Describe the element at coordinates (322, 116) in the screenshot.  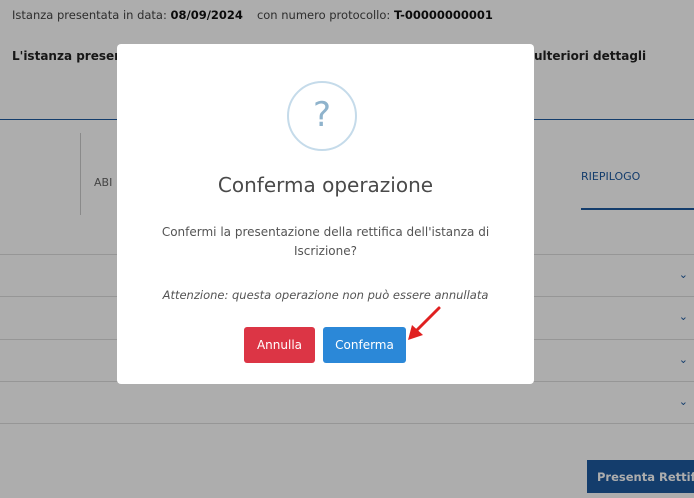
I see `question-icon: ?` at that location.